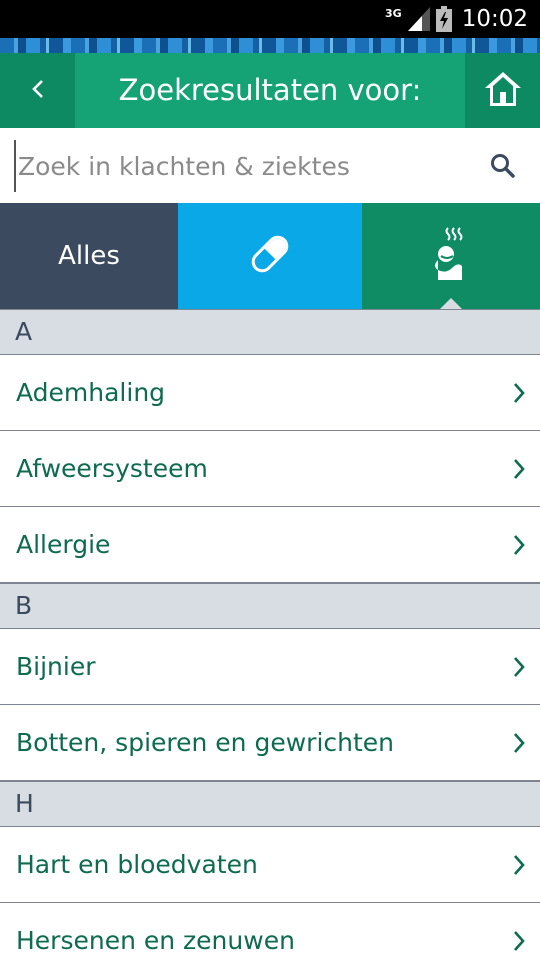 This screenshot has height=960, width=540. Describe the element at coordinates (270, 606) in the screenshot. I see `section-header-b: B` at that location.